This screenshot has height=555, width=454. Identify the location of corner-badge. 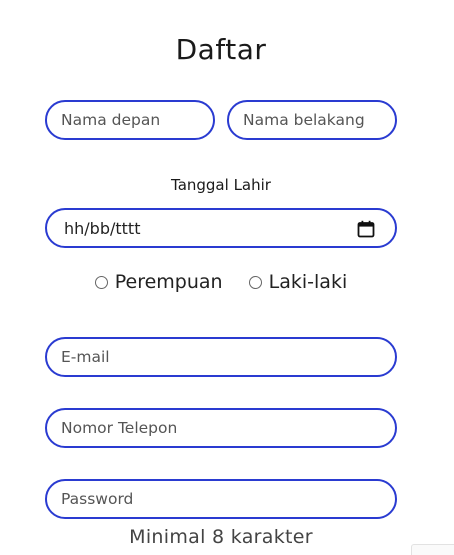
(432, 549).